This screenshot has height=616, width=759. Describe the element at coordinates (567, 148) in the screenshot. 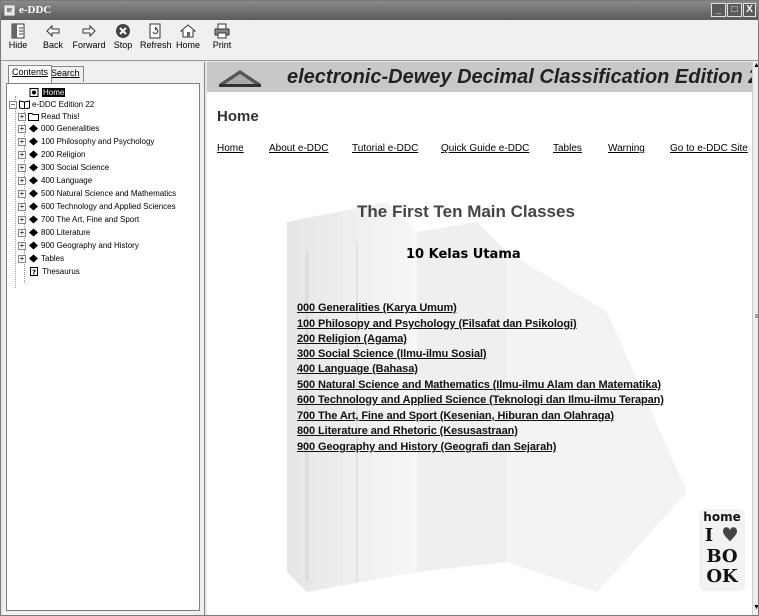

I see `nav-link-tables: Tables` at that location.